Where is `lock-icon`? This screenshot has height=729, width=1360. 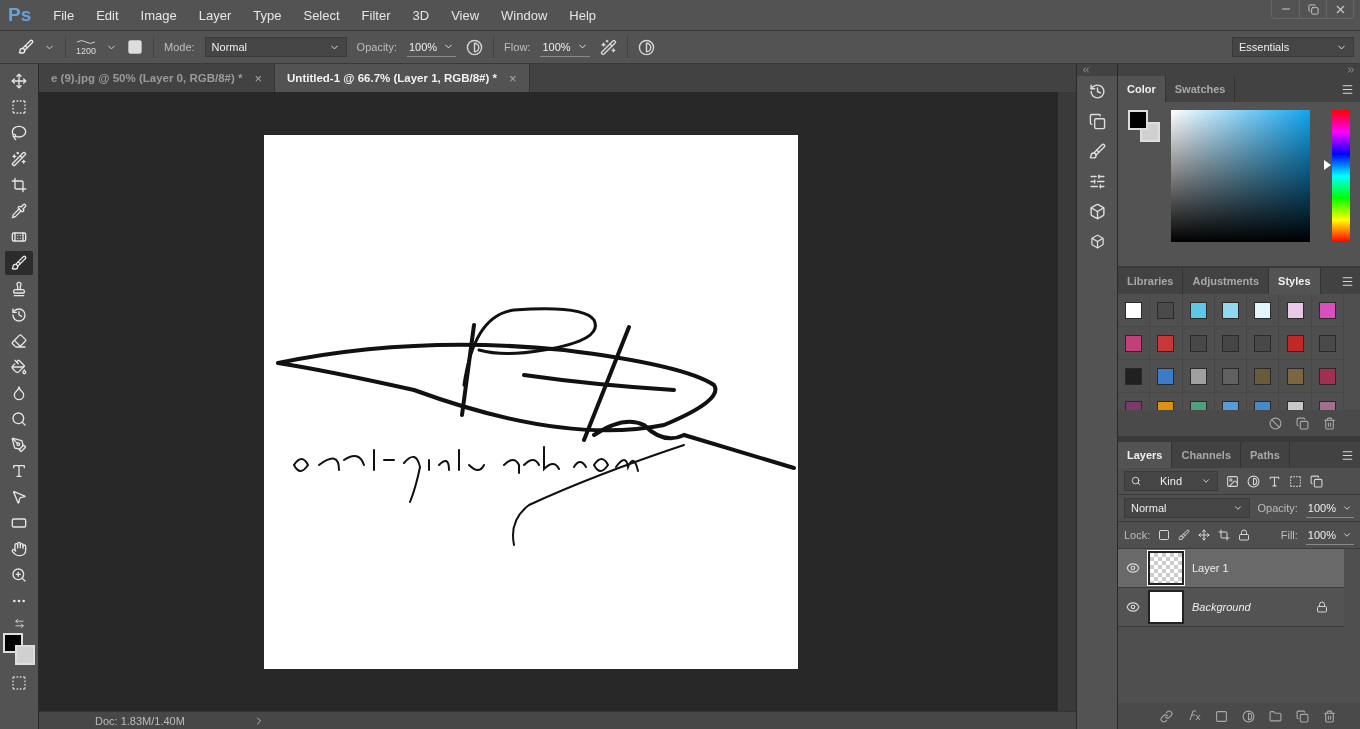 lock-icon is located at coordinates (1322, 607).